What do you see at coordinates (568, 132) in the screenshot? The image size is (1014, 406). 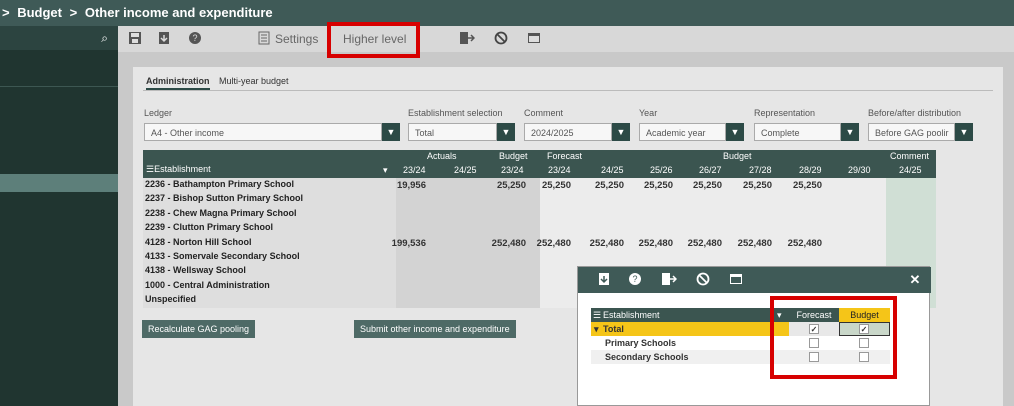 I see `comment-select: 2024/2025` at bounding box center [568, 132].